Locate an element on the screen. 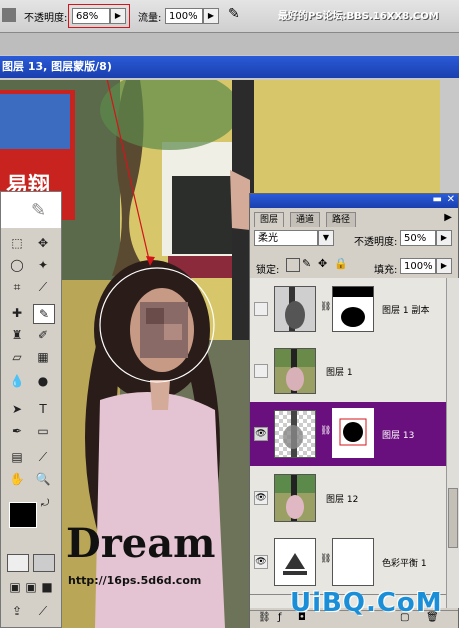 The image size is (459, 628). lock-all-icon: 🔒 is located at coordinates (341, 263).